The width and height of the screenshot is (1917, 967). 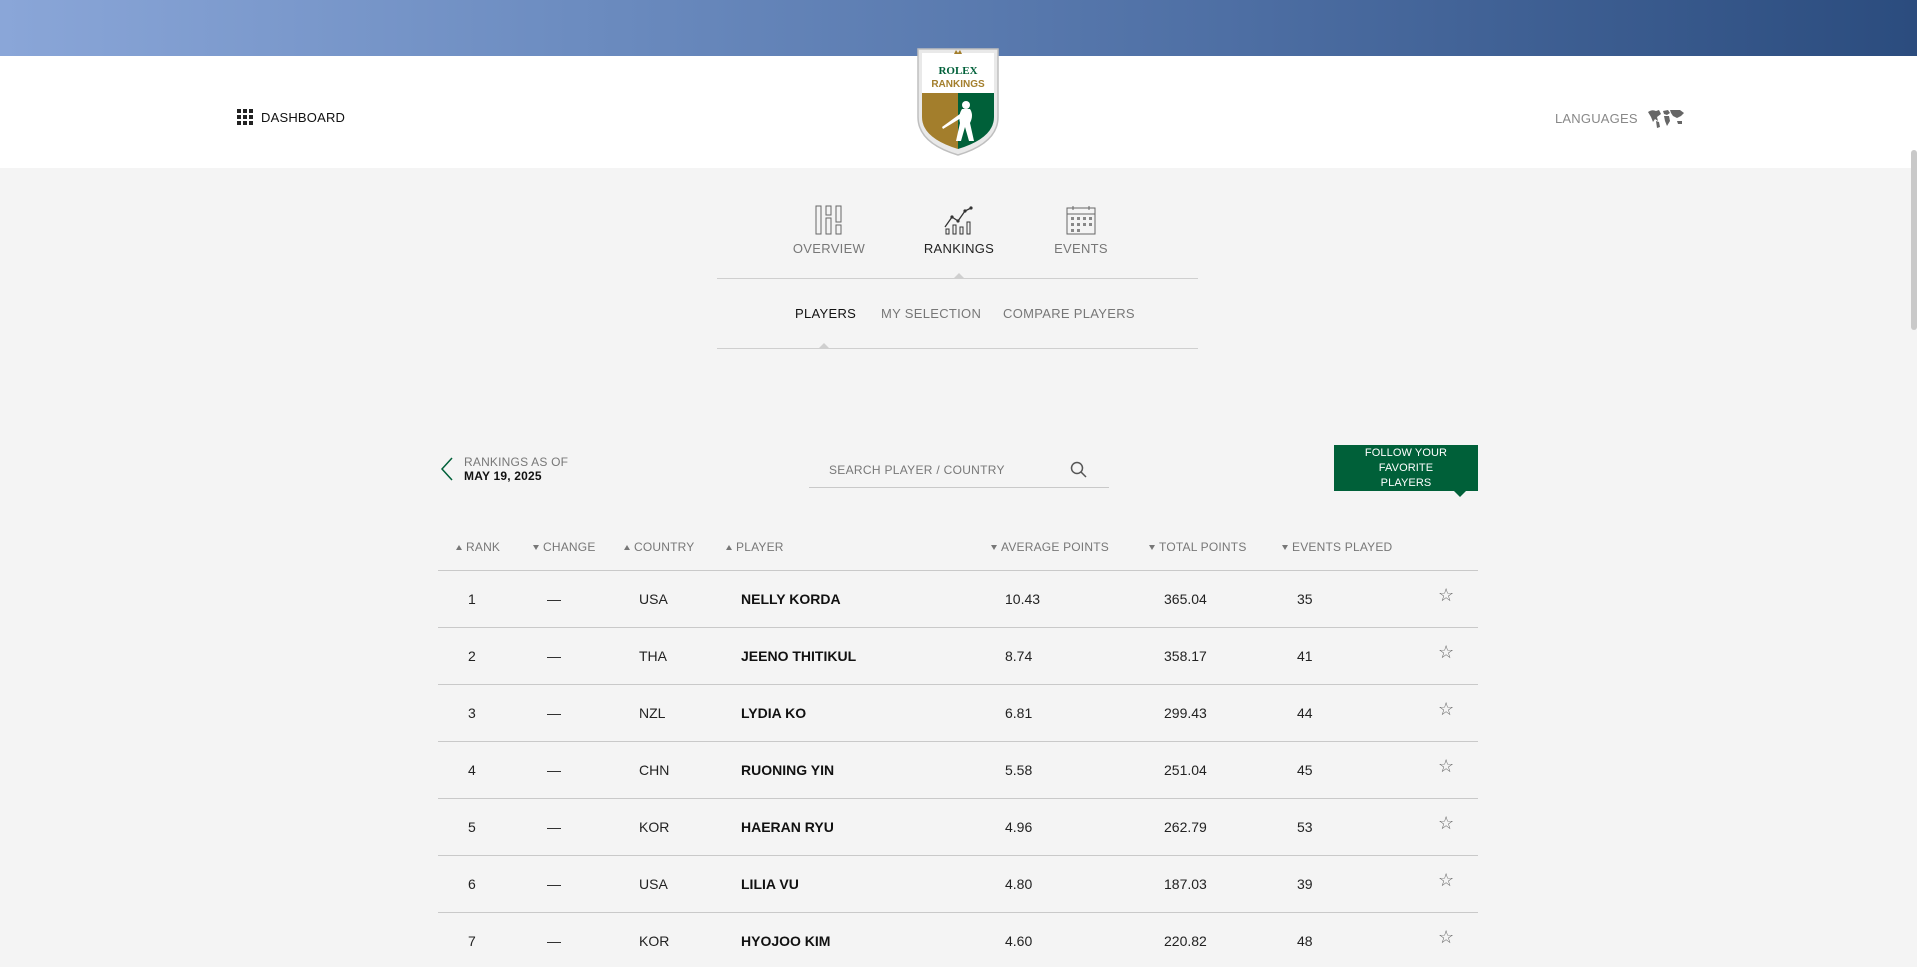 What do you see at coordinates (1019, 770) in the screenshot?
I see `average-points-cell: 5.58` at bounding box center [1019, 770].